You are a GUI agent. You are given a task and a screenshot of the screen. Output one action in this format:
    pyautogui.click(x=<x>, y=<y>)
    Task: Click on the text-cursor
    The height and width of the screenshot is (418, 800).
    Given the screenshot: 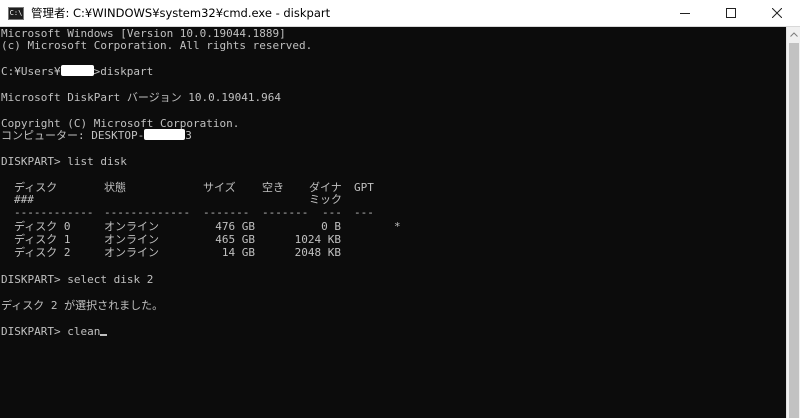 What is the action you would take?
    pyautogui.click(x=104, y=335)
    